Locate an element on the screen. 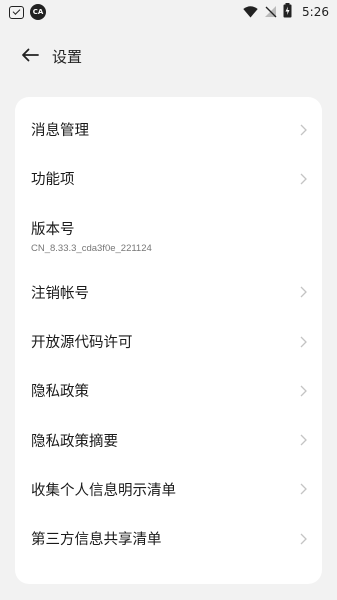 Image resolution: width=337 pixels, height=600 pixels. status-left: CA is located at coordinates (30, 12).